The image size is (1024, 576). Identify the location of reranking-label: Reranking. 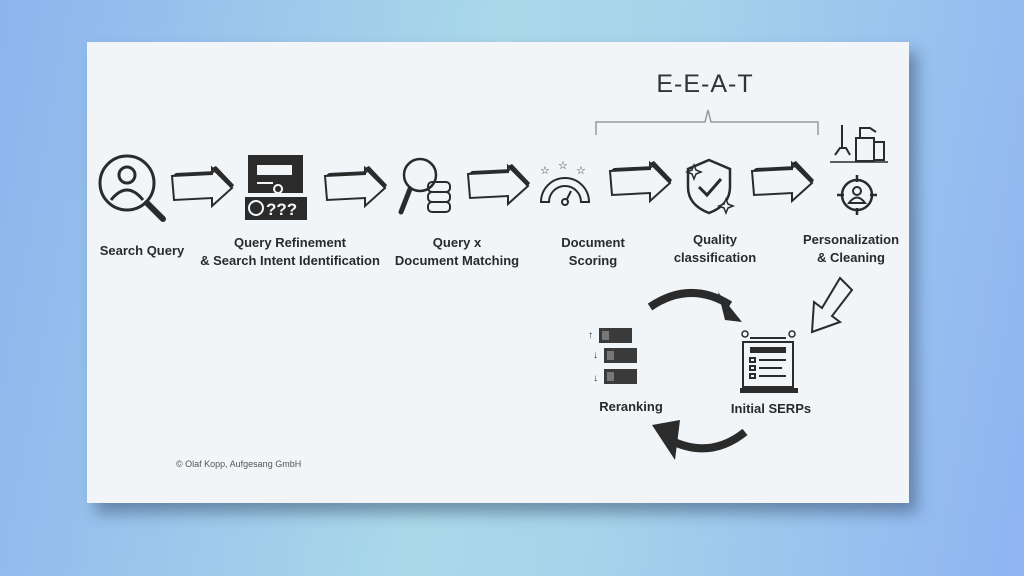
(631, 406).